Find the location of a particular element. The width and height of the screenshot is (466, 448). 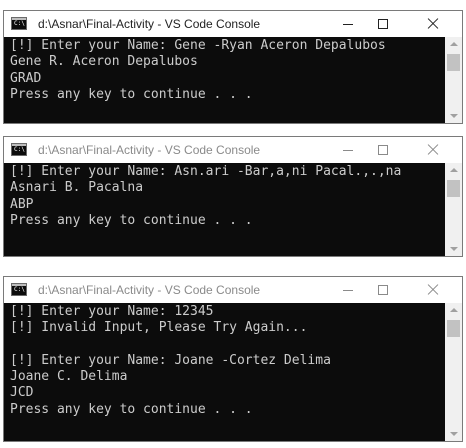

console-line: Joane C. Delima is located at coordinates (69, 377).